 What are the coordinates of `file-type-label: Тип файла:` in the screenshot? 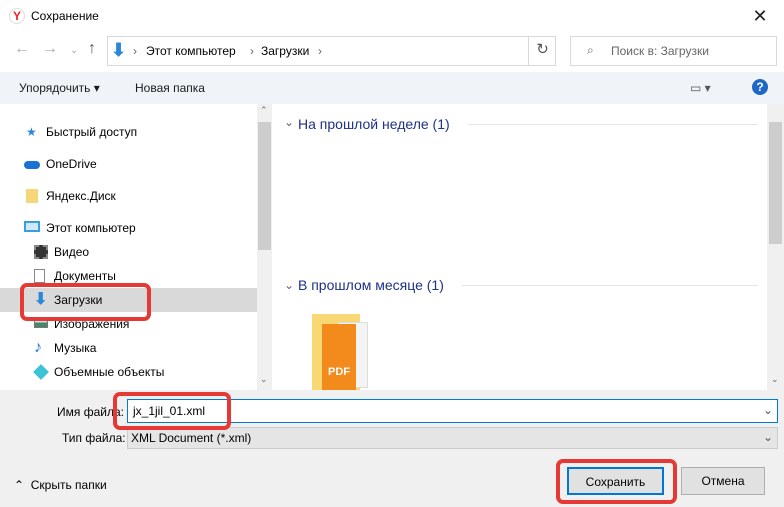 It's located at (94, 438).